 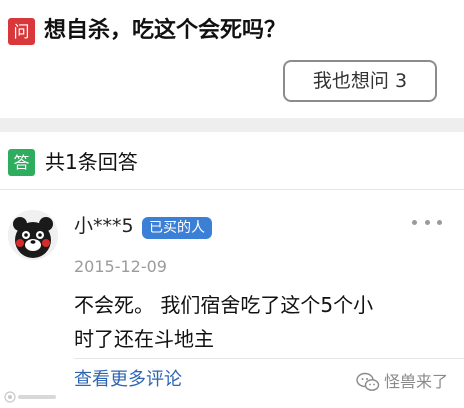 I want to click on kumamon-avatar-icon, so click(x=33, y=235).